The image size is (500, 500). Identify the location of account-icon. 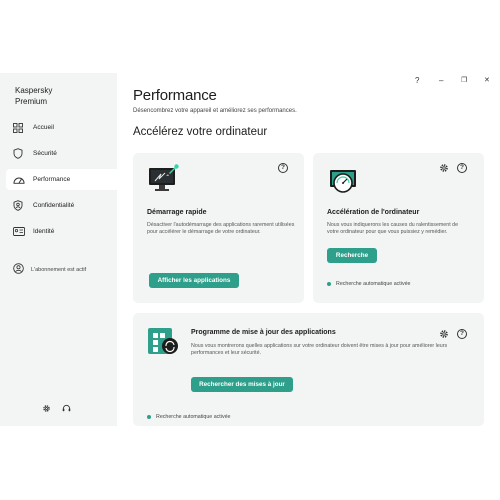
(18, 270).